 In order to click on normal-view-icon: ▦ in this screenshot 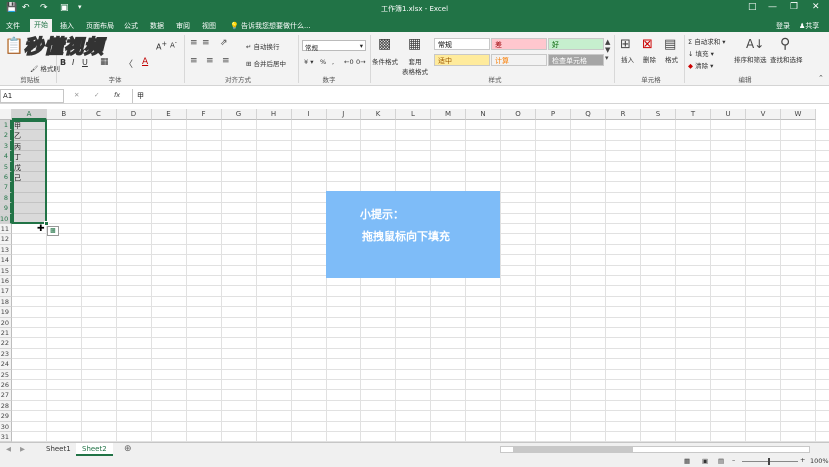, I will do `click(687, 461)`.